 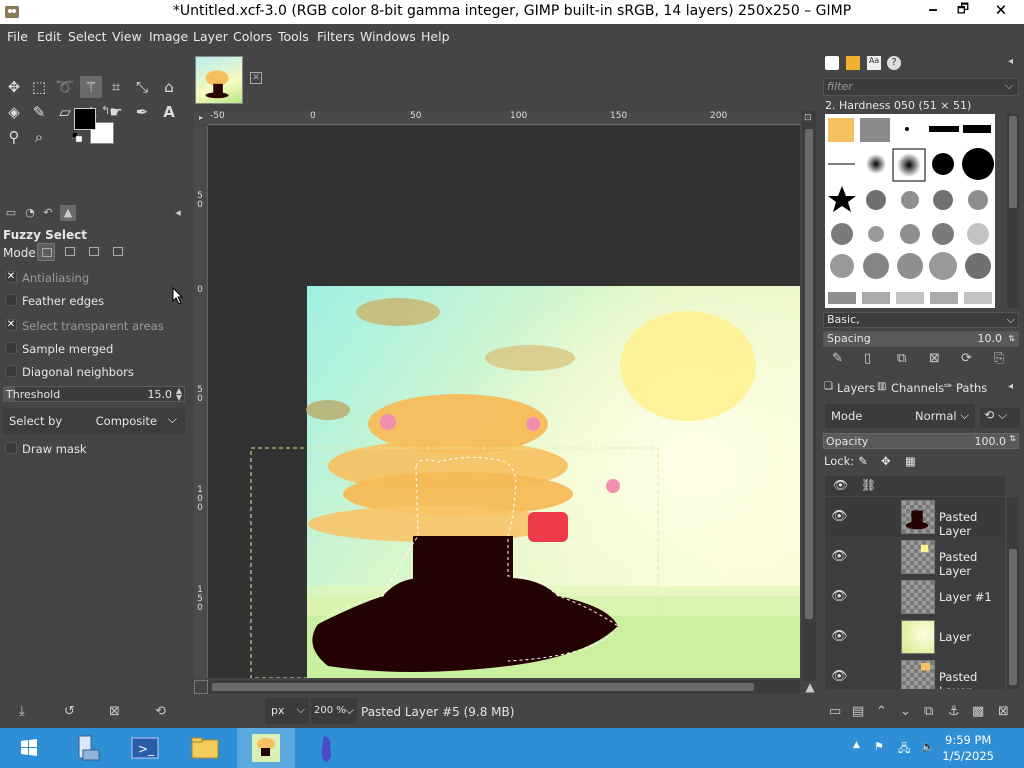 What do you see at coordinates (168, 36) in the screenshot?
I see `menu-image: Image` at bounding box center [168, 36].